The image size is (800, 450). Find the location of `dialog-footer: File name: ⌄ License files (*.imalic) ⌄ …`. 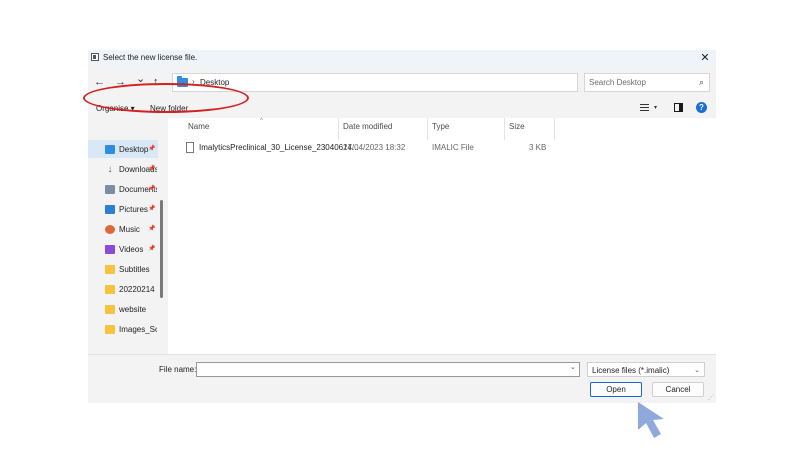

dialog-footer: File name: ⌄ License files (*.imalic) ⌄ … is located at coordinates (402, 378).